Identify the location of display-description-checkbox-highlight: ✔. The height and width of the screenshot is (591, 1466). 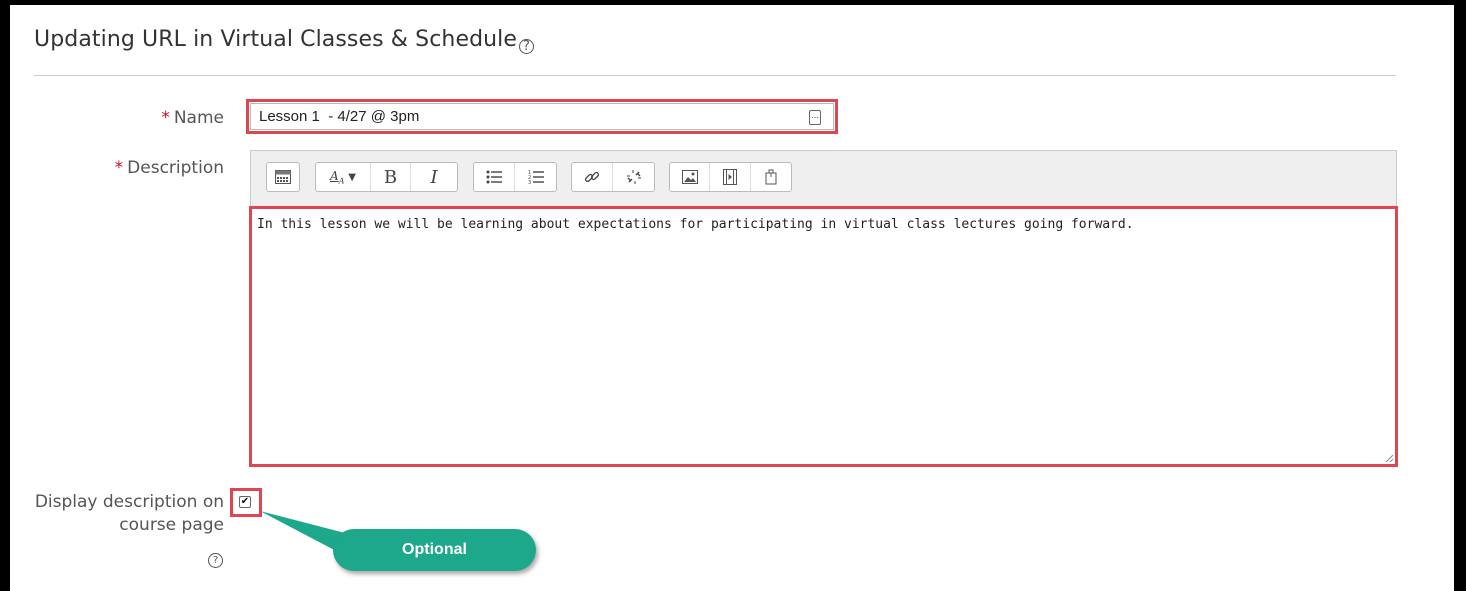
(246, 502).